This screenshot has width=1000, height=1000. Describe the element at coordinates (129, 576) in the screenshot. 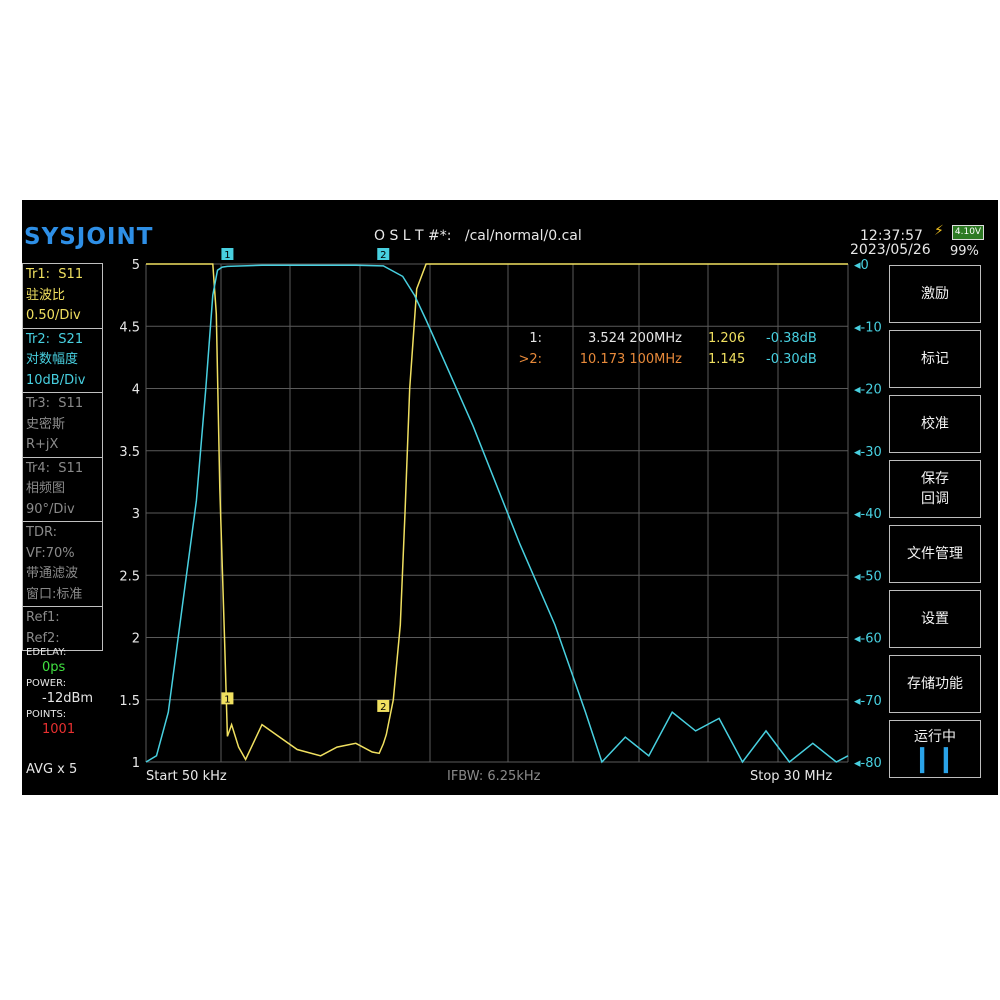

I see `left-tick-label: 2.5` at that location.